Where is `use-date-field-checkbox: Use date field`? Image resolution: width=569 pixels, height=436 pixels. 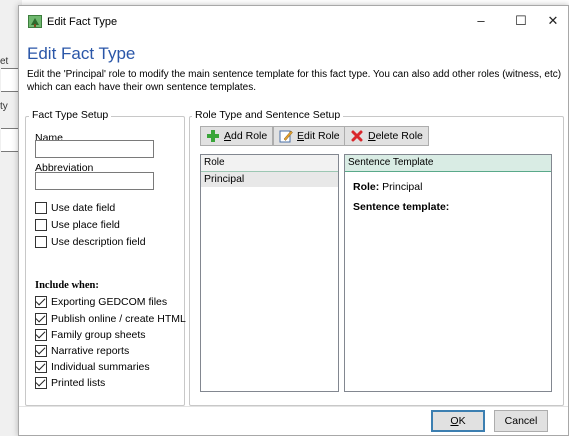
use-date-field-checkbox: Use date field is located at coordinates (75, 208).